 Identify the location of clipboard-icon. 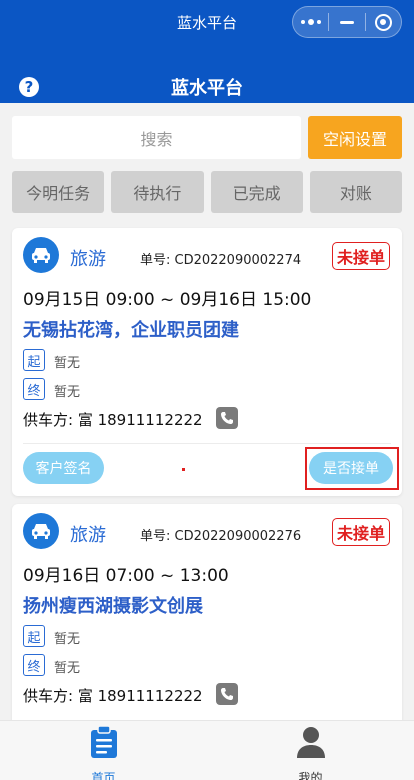
(104, 744).